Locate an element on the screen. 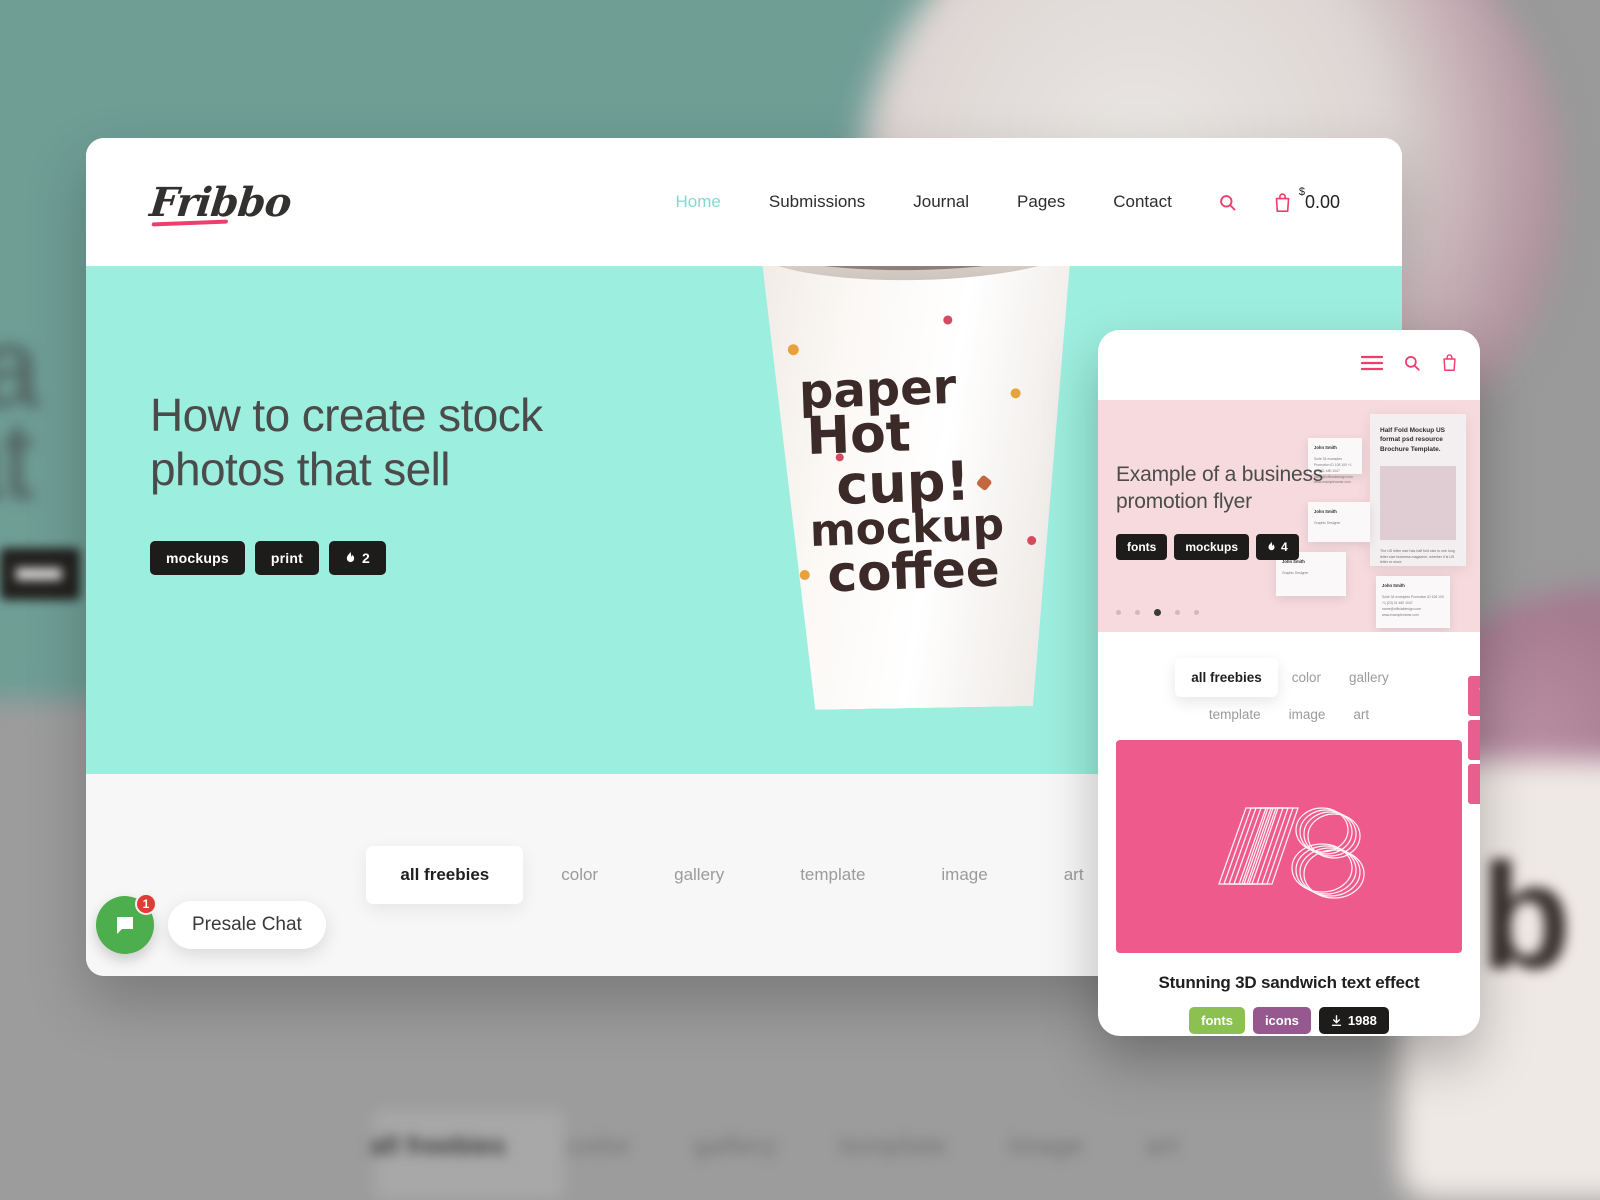 The image size is (1600, 1200). nav-item-submissions: Submissions is located at coordinates (817, 202).